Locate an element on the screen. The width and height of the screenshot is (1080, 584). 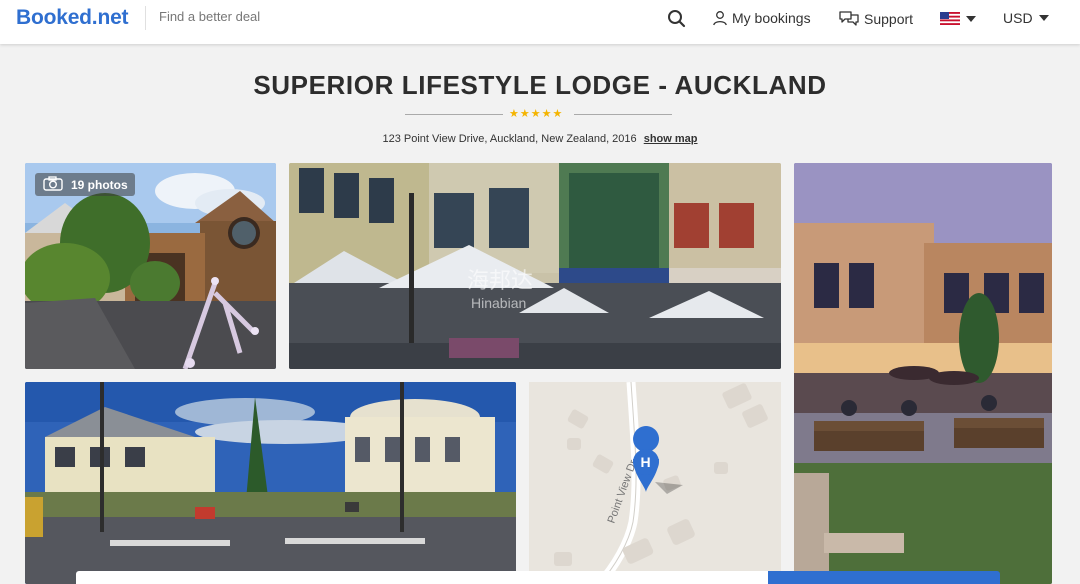
site-tagline: Find a better deal is located at coordinates (210, 16).